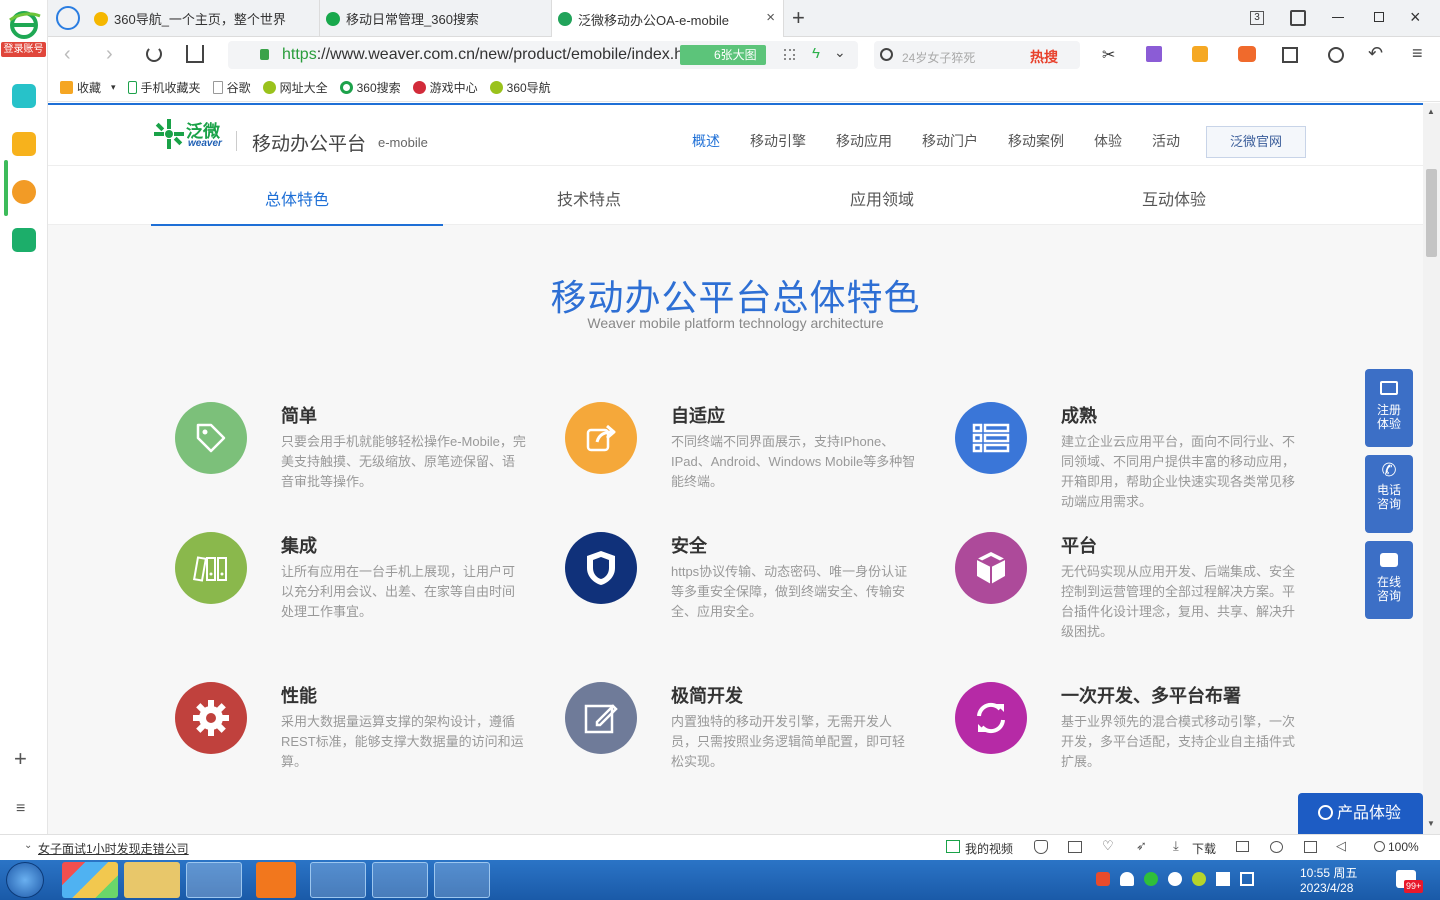 The image size is (1440, 900). I want to click on product-trial-button: 产品体验, so click(1360, 813).